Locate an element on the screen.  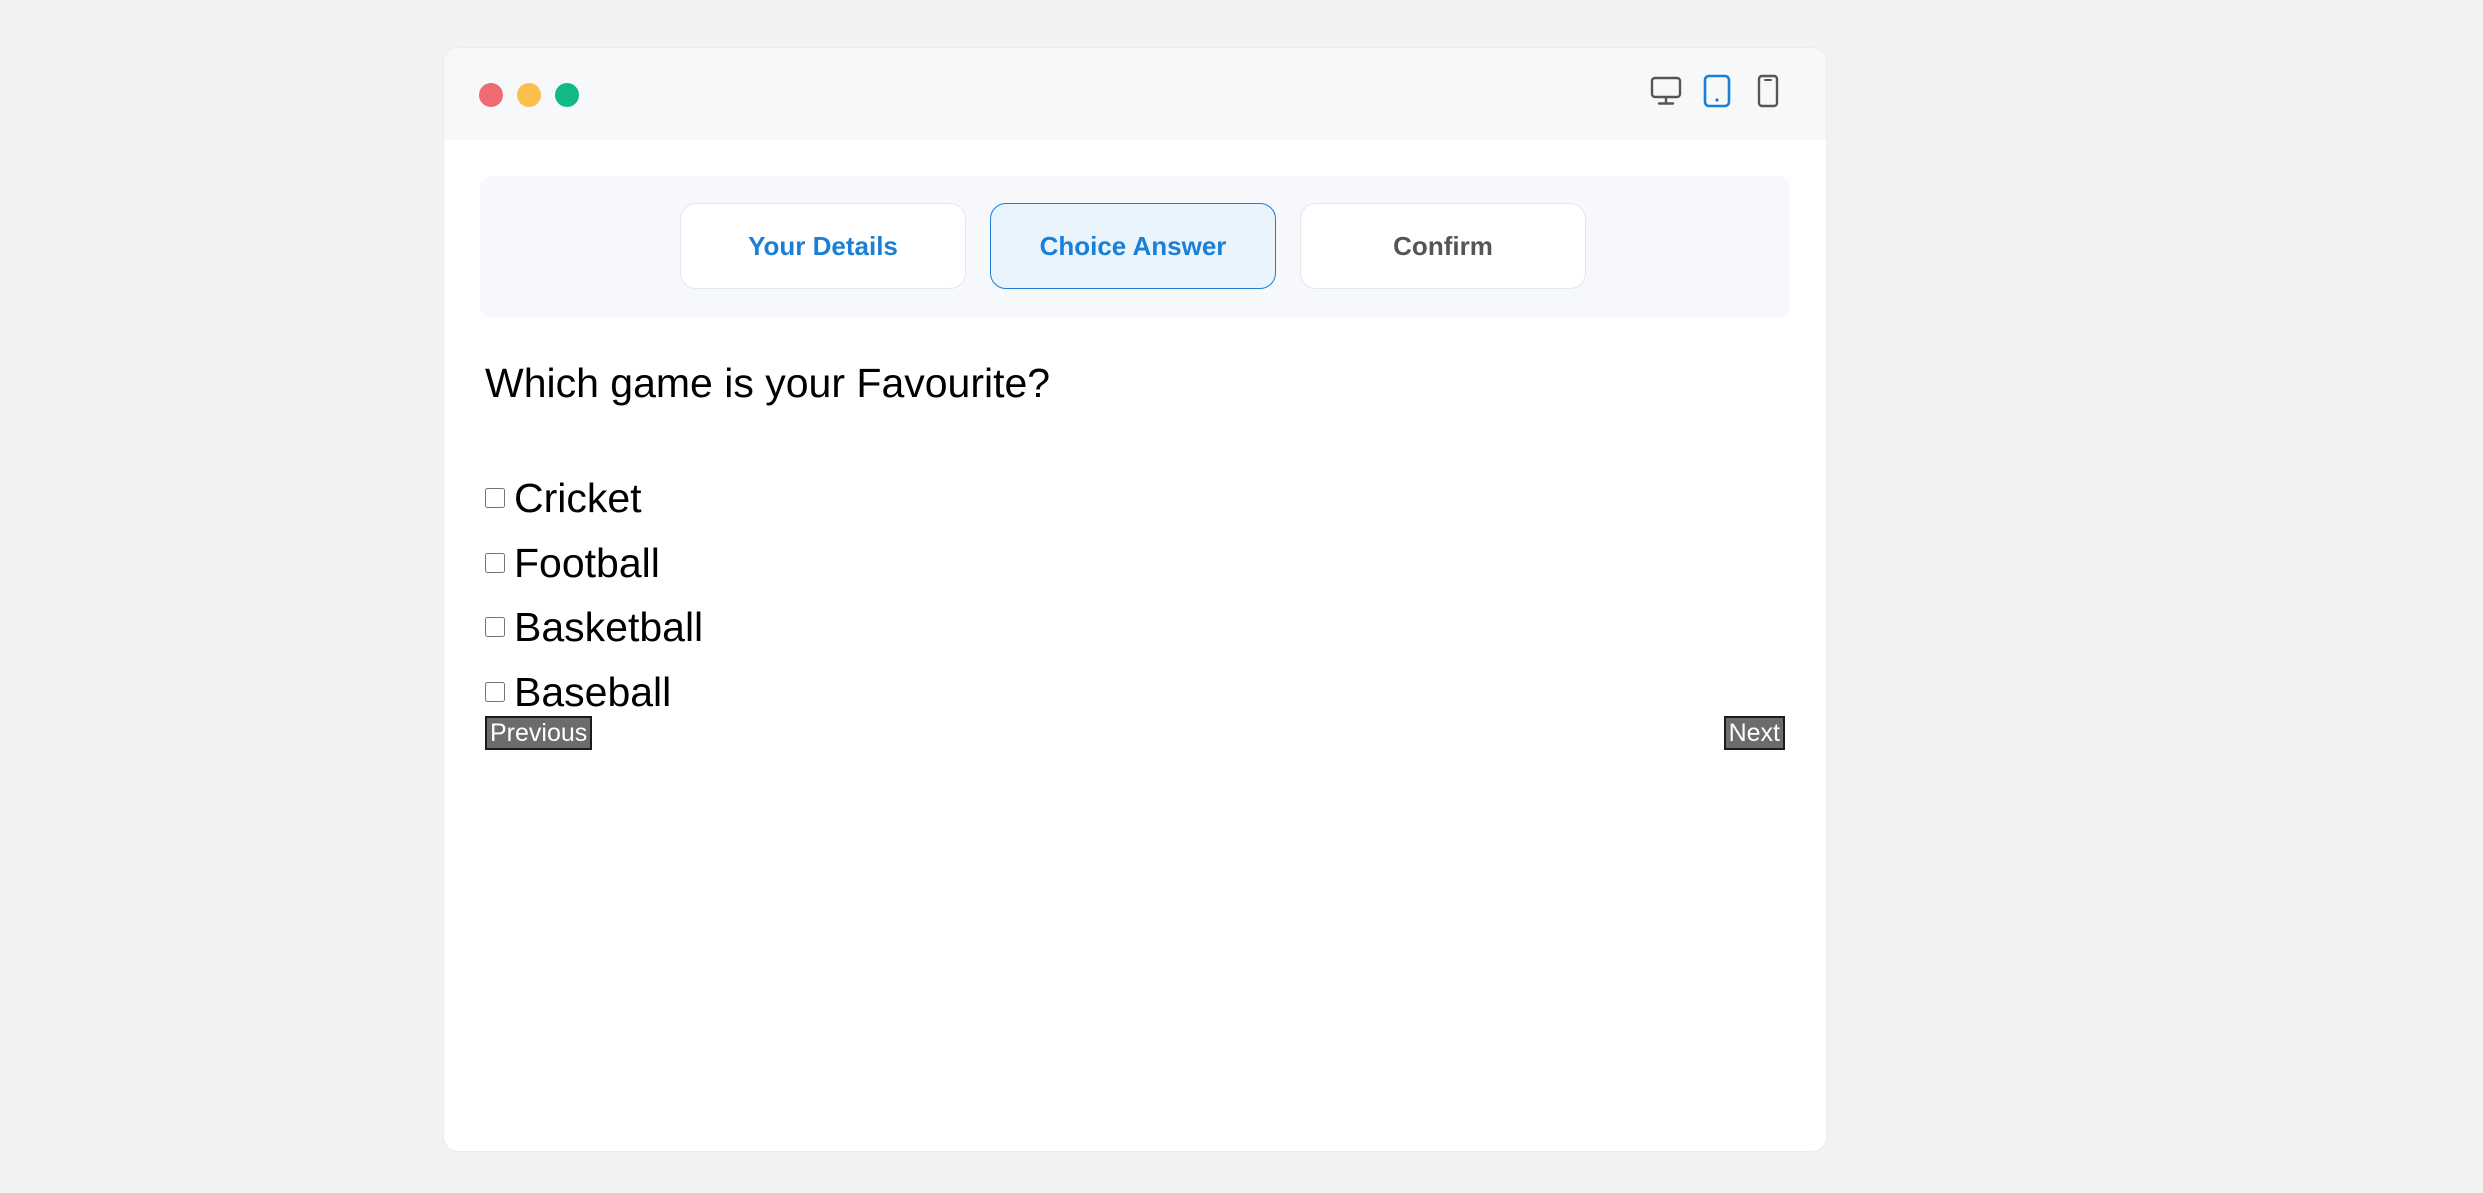
step-choice-answer: Choice Answer is located at coordinates (1133, 246).